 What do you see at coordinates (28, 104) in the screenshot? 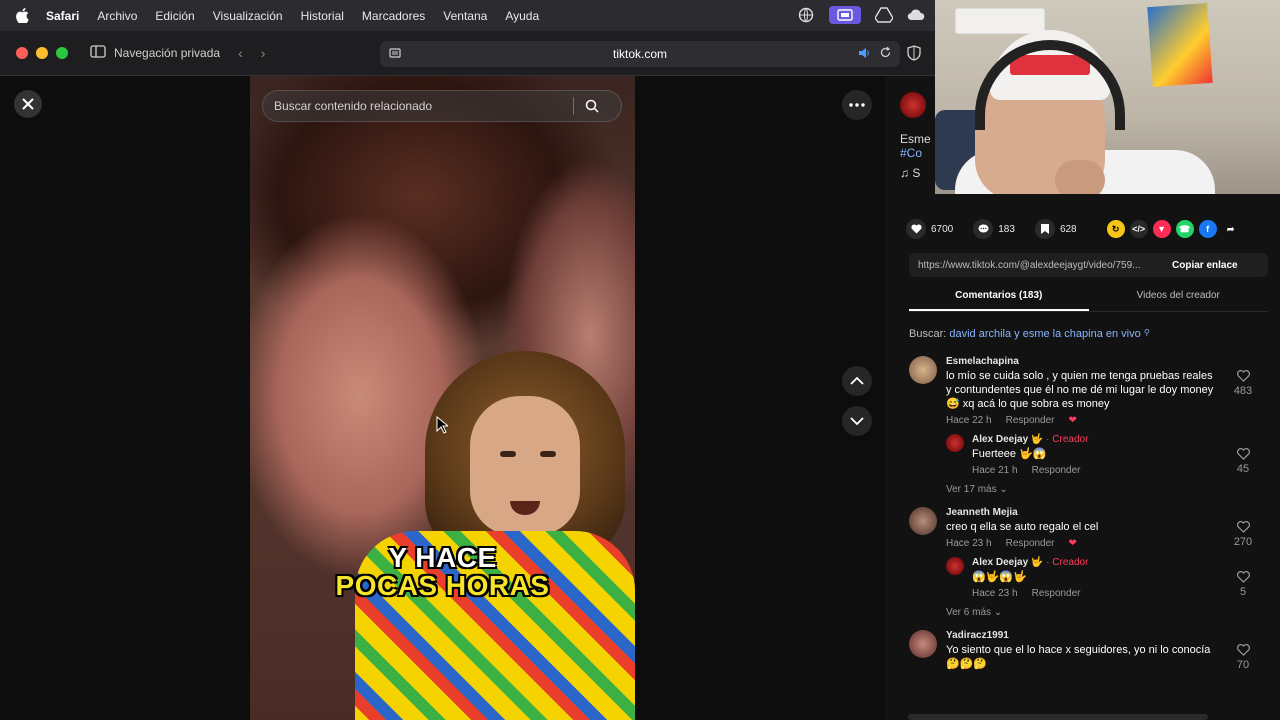
I see `close-video-button` at bounding box center [28, 104].